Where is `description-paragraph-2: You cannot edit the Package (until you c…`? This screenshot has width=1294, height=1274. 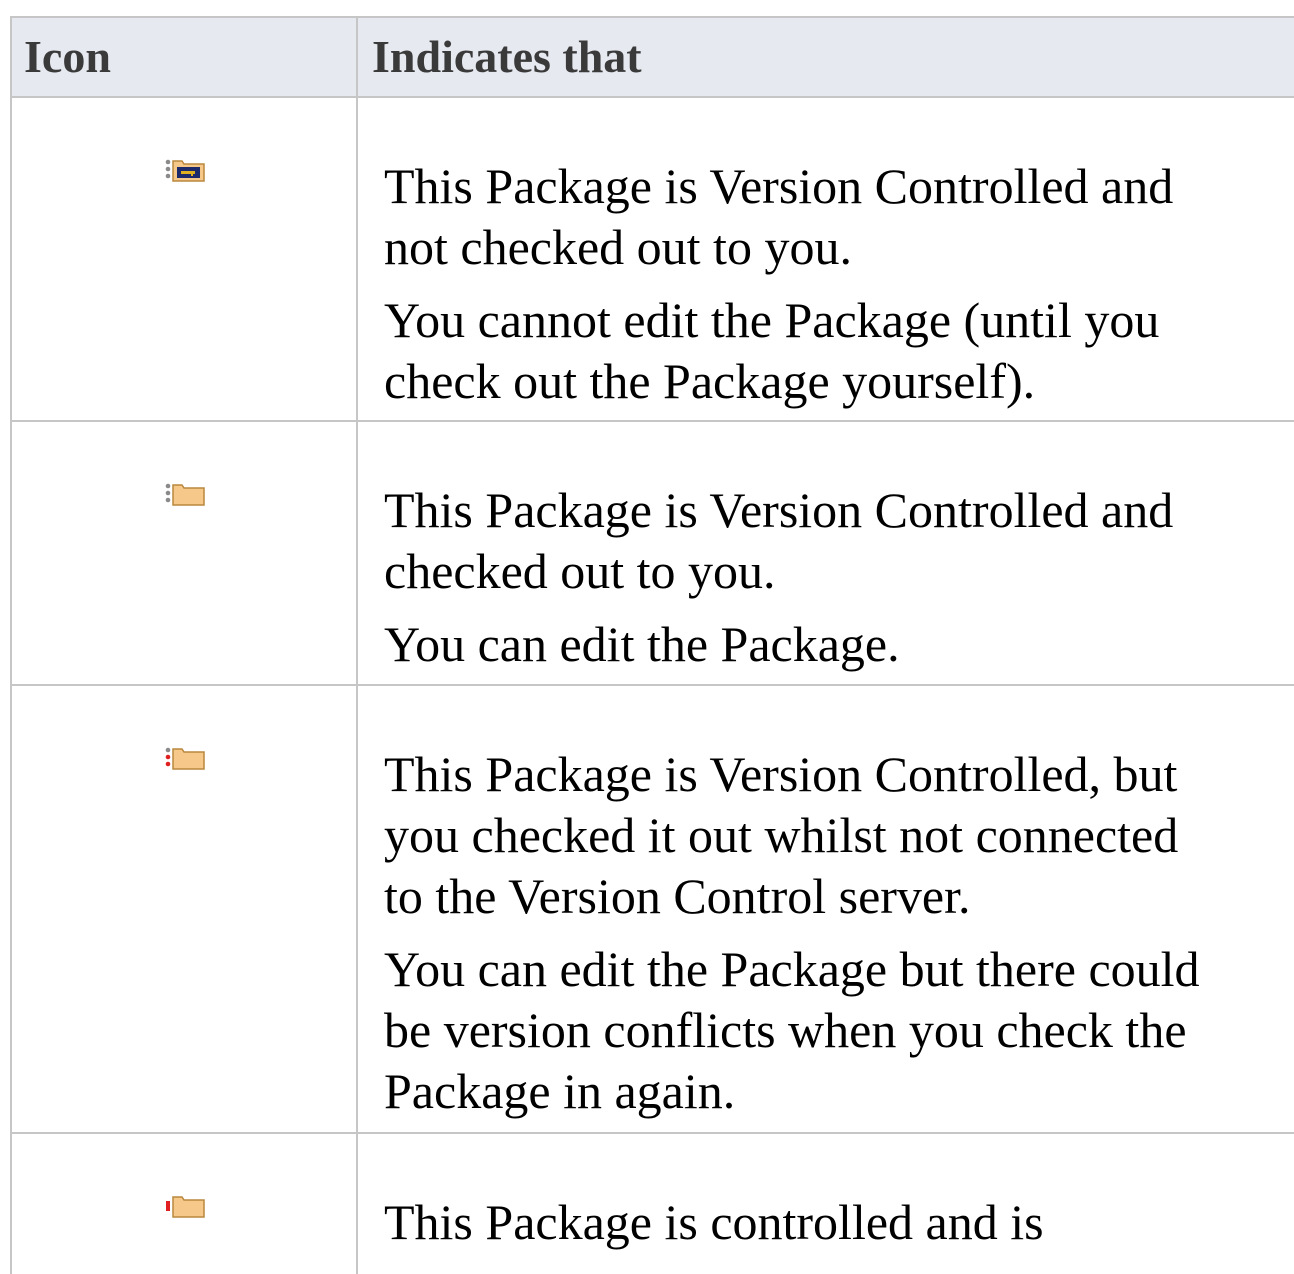 description-paragraph-2: You cannot edit the Package (until you c… is located at coordinates (772, 350).